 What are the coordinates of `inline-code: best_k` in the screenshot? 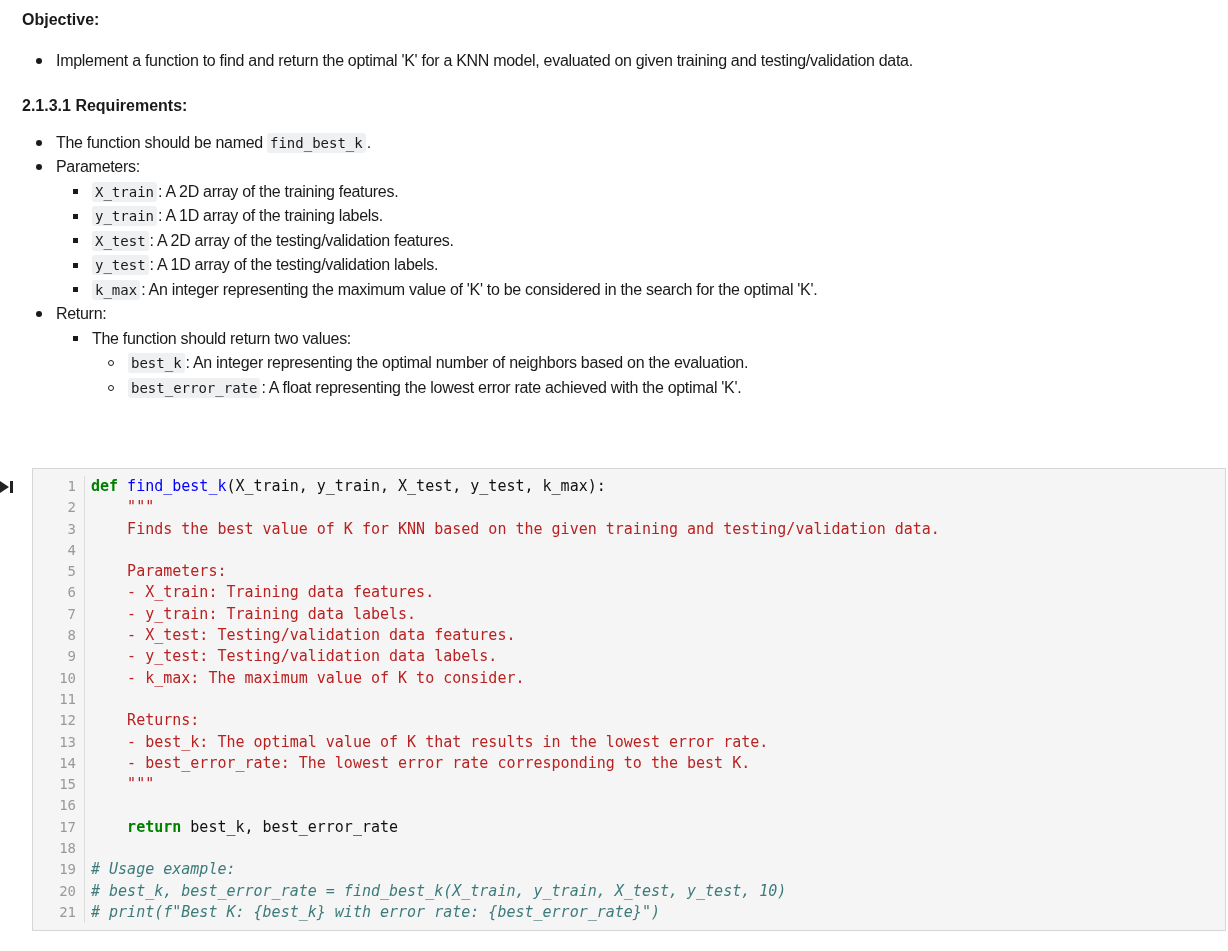 It's located at (156, 363).